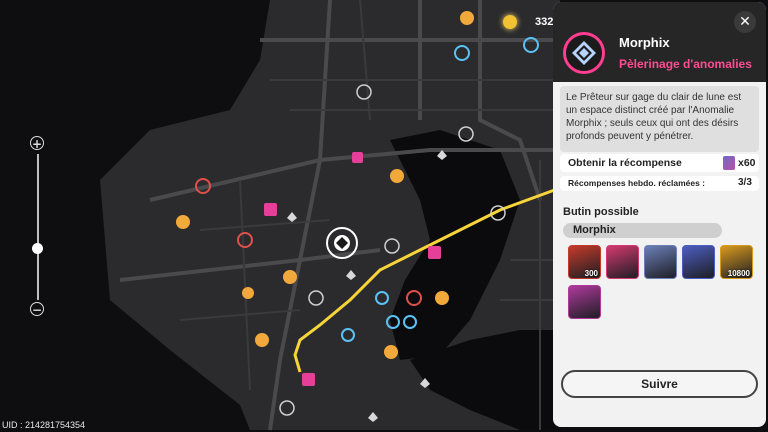  Describe the element at coordinates (584, 53) in the screenshot. I see `morphix-emblem-icon` at that location.